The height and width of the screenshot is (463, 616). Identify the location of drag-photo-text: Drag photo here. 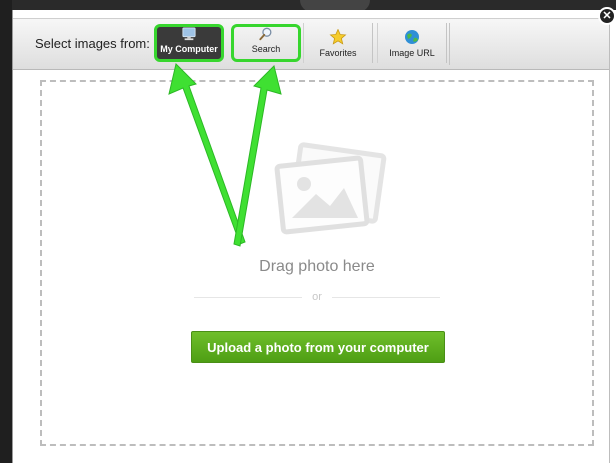
(317, 266).